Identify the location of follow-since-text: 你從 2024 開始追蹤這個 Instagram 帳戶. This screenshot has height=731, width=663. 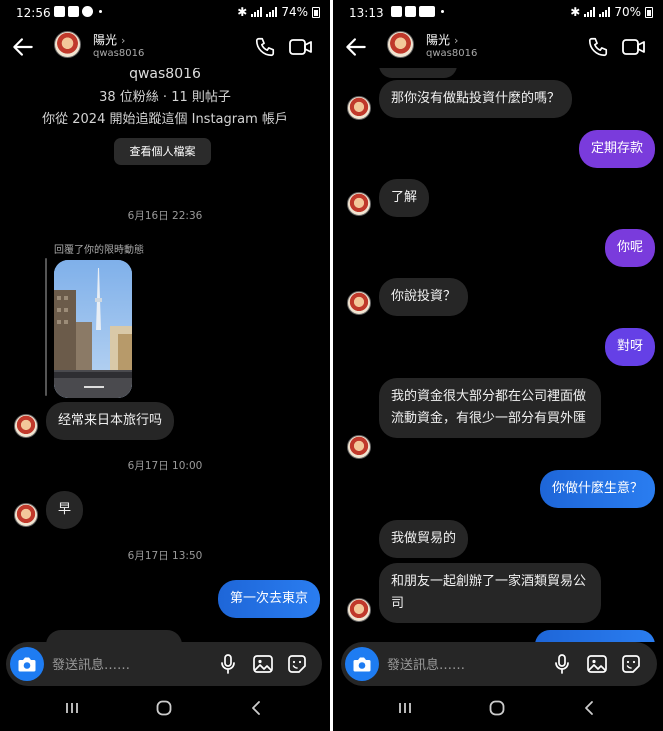
(165, 119).